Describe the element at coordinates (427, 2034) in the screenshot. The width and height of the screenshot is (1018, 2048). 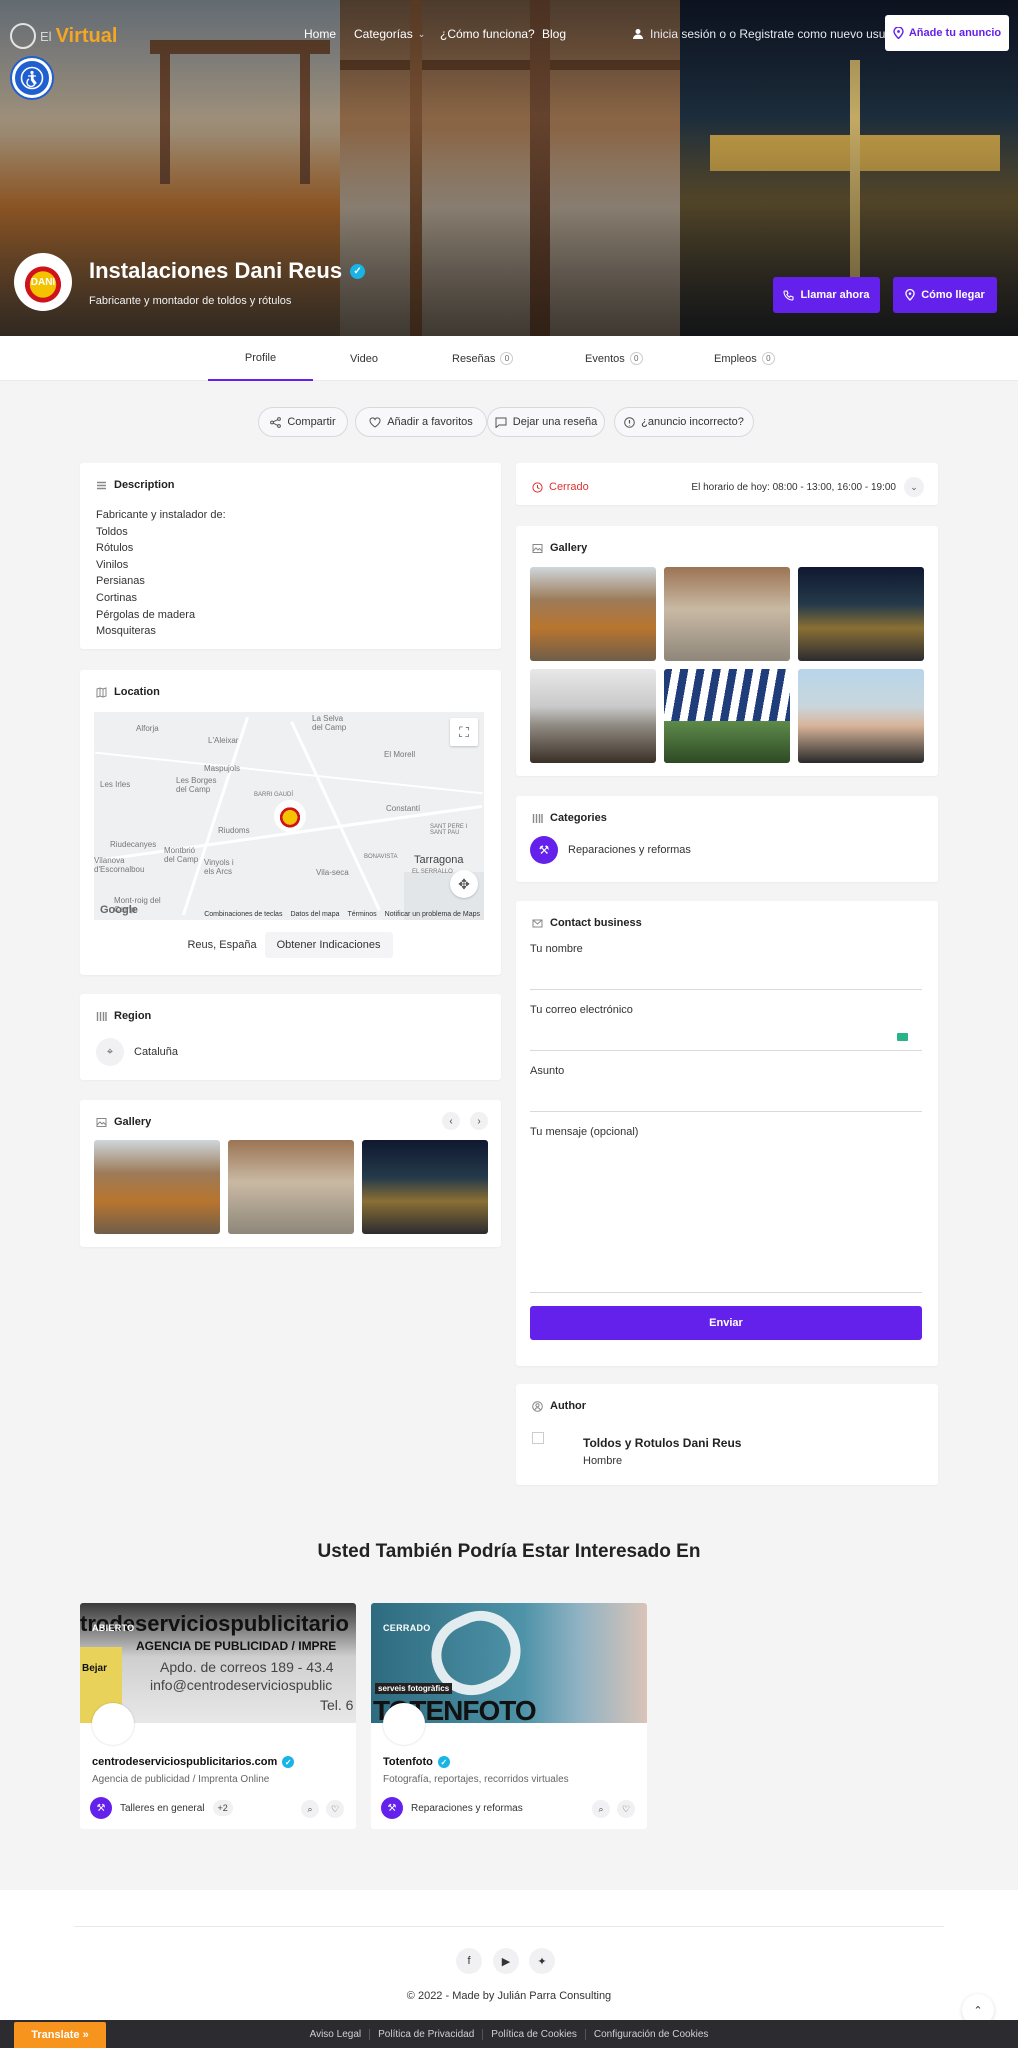
I see `legal-link: Política de Privacidad` at that location.